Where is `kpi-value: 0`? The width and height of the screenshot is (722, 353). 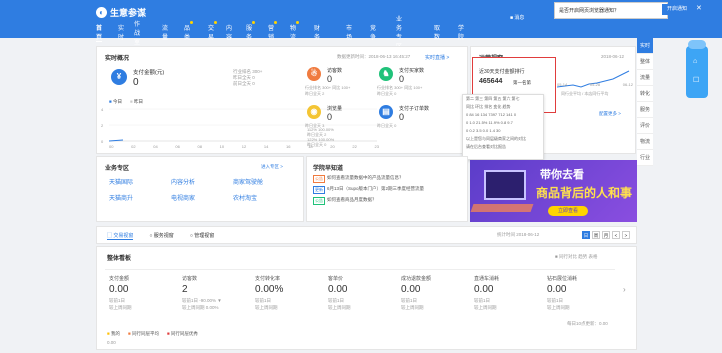 kpi-value: 0 is located at coordinates (402, 79).